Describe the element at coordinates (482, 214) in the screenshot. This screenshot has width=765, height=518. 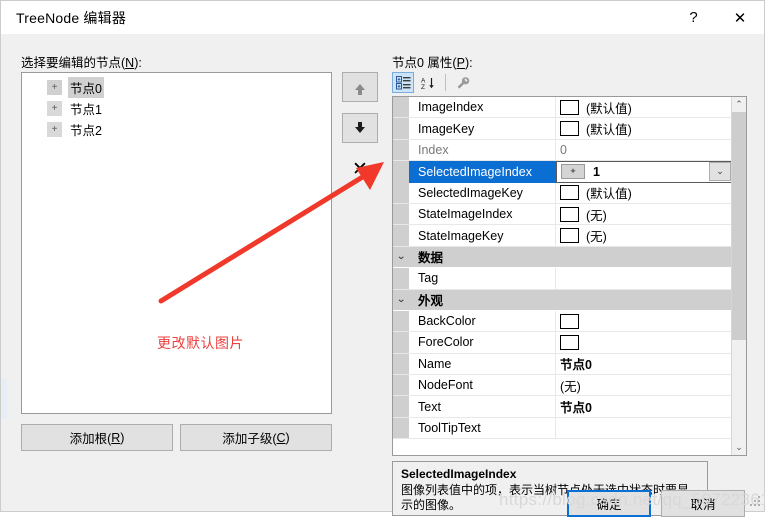
I see `property-name: StateImageIndex` at that location.